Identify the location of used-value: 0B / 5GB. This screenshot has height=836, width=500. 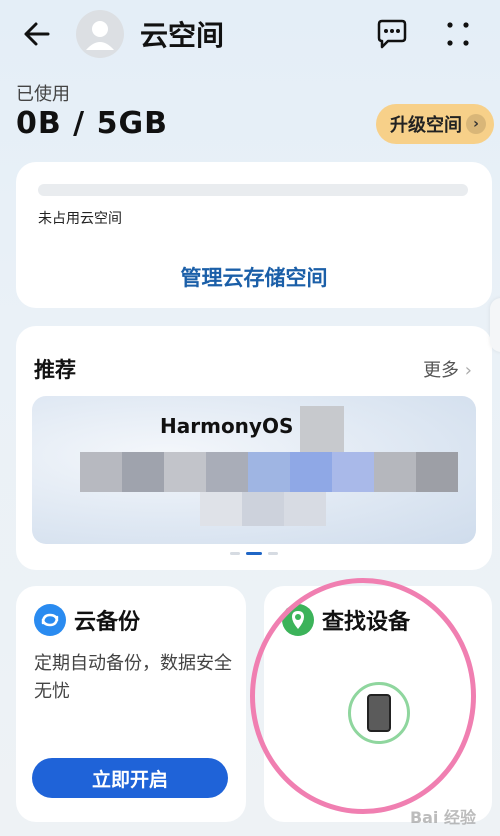
(92, 123).